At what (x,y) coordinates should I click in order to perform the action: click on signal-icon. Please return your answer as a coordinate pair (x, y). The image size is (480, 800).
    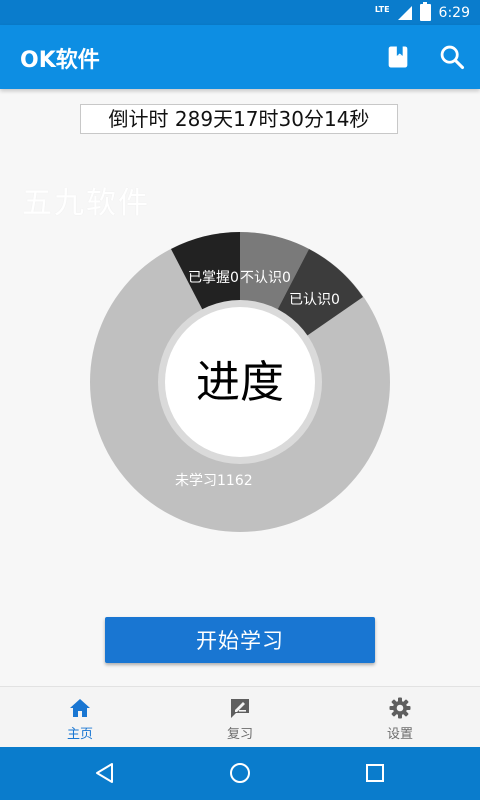
    Looking at the image, I should click on (404, 12).